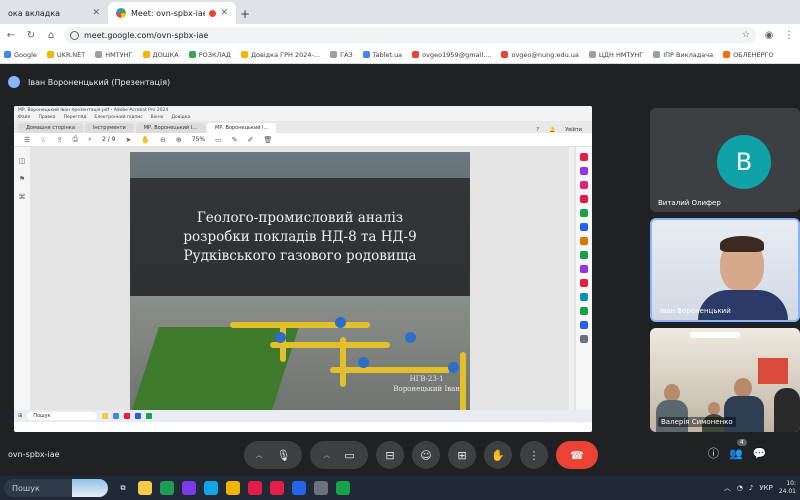 The image size is (800, 500). I want to click on camera-icon: ▭, so click(349, 455).